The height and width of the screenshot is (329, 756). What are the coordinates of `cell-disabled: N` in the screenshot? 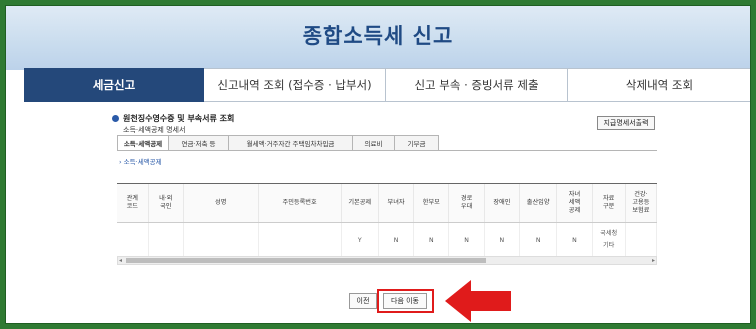 It's located at (502, 239).